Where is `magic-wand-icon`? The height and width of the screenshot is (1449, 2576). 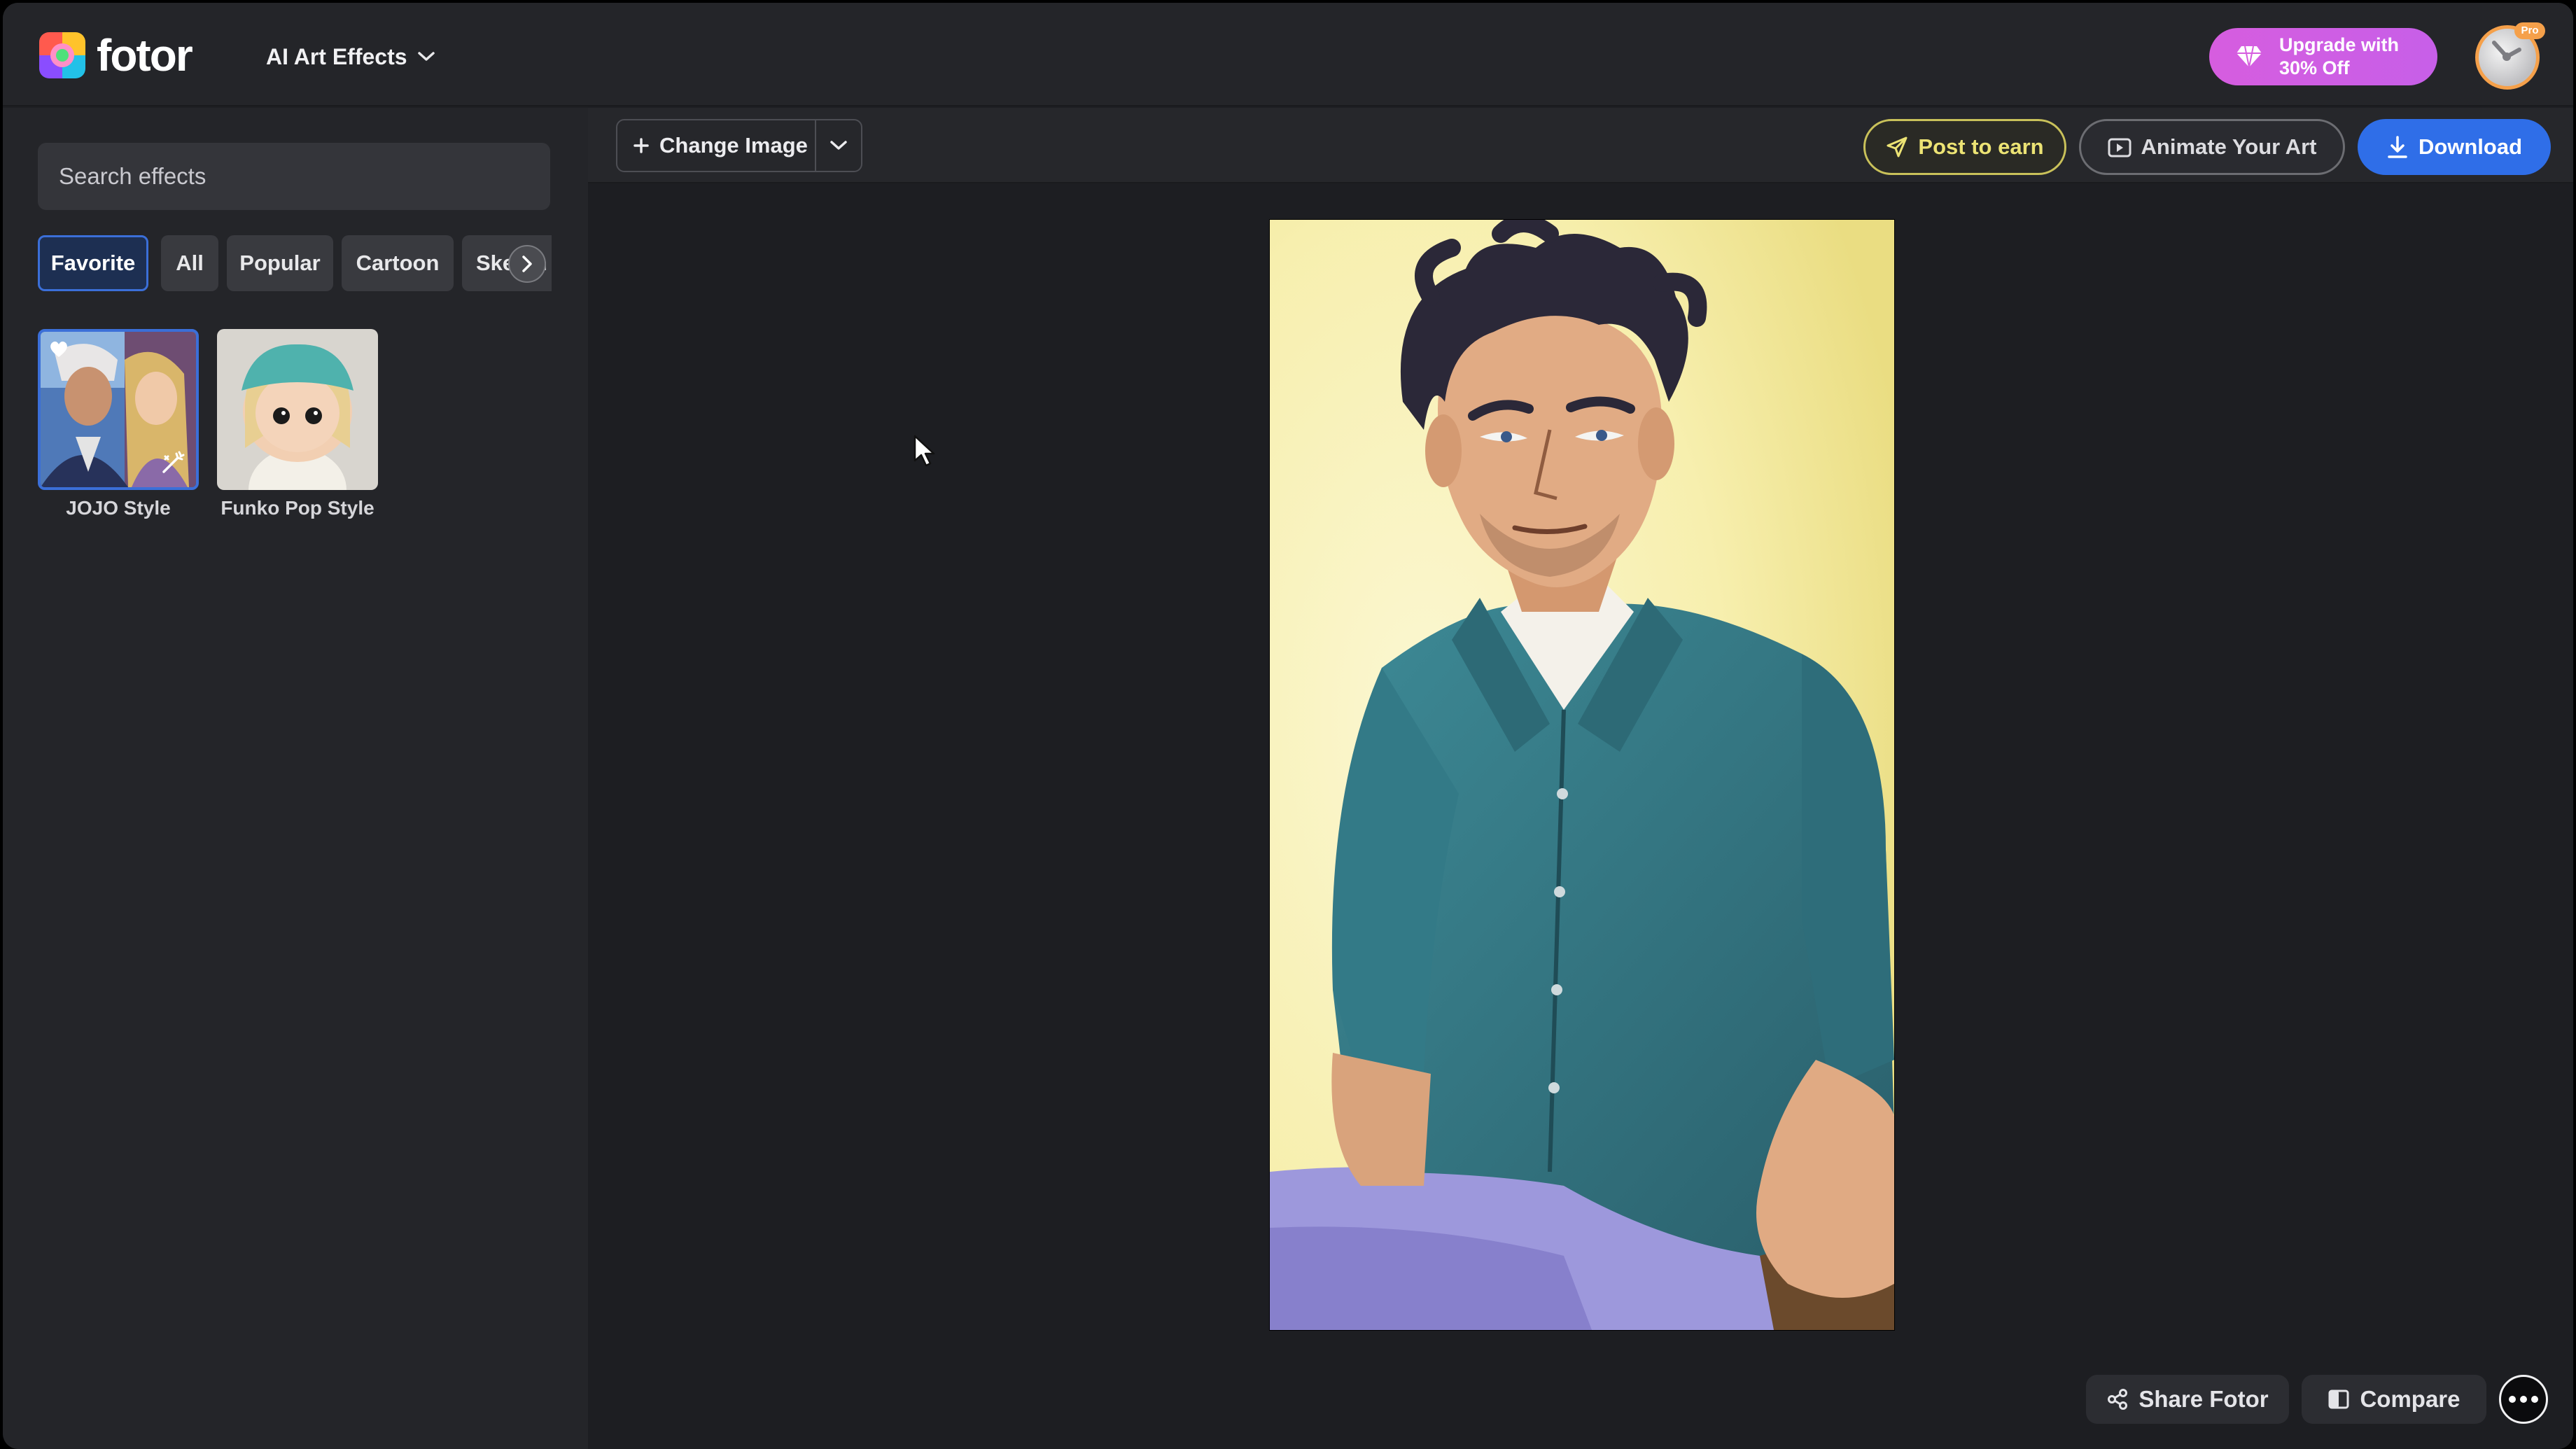
magic-wand-icon is located at coordinates (173, 462).